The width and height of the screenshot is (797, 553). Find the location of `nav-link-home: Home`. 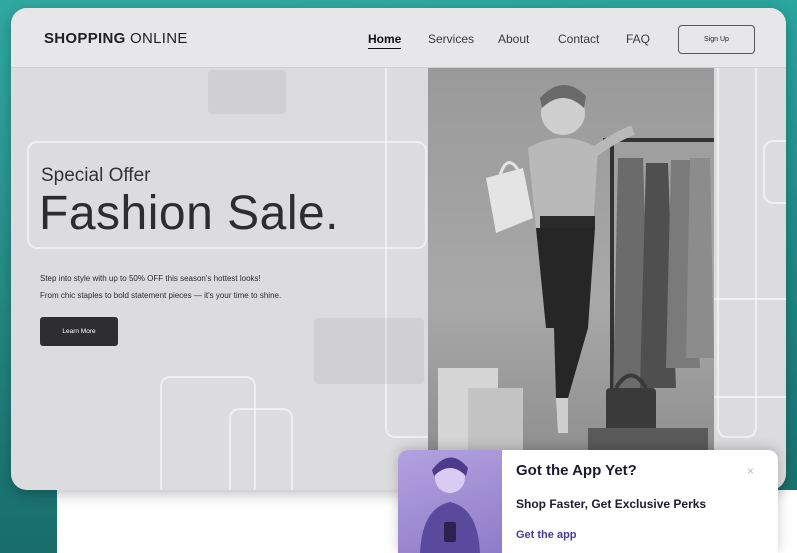

nav-link-home: Home is located at coordinates (385, 40).